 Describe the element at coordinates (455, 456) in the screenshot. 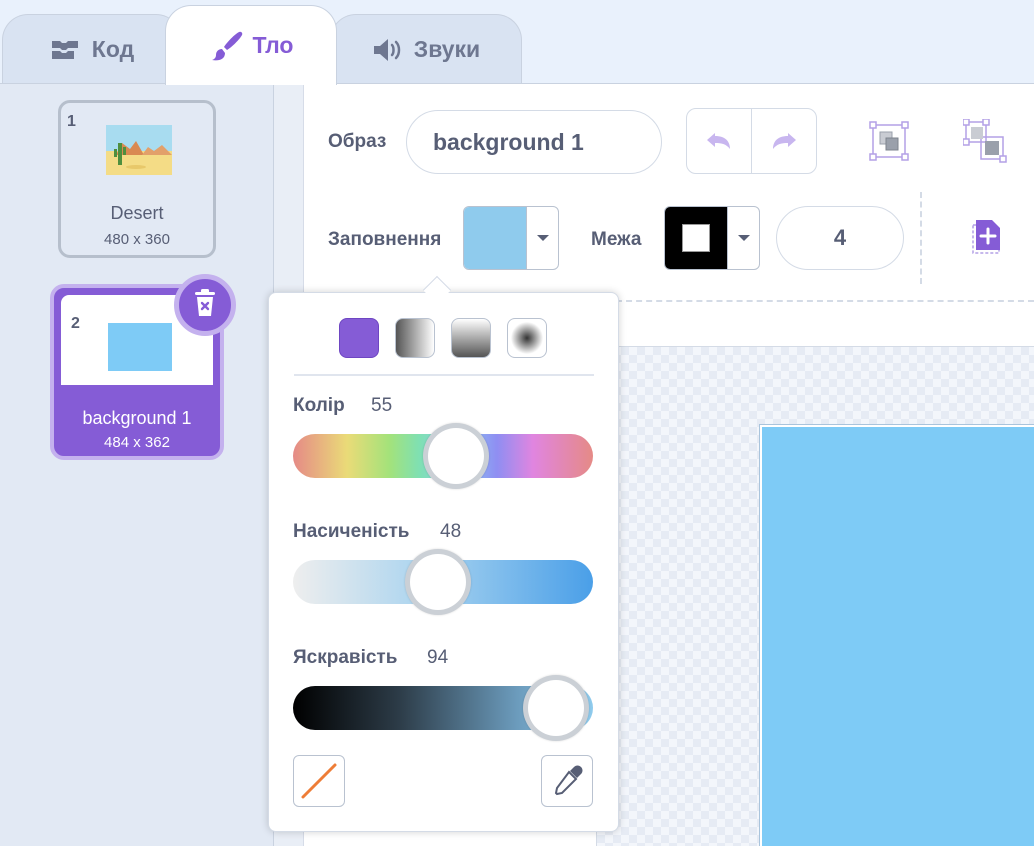

I see `color-slider-handle` at that location.